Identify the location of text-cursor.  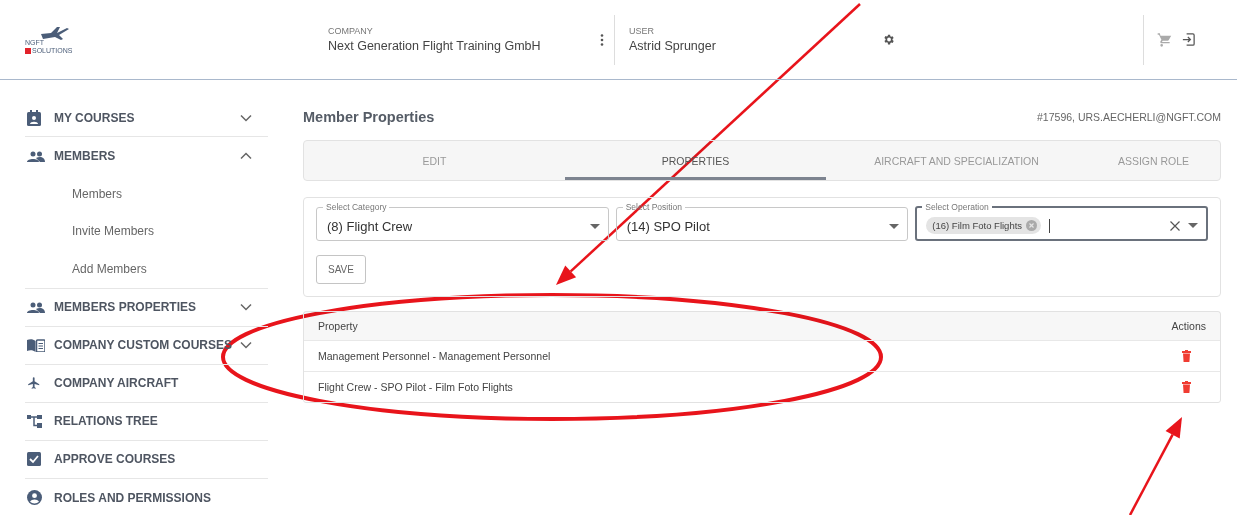
(1050, 225).